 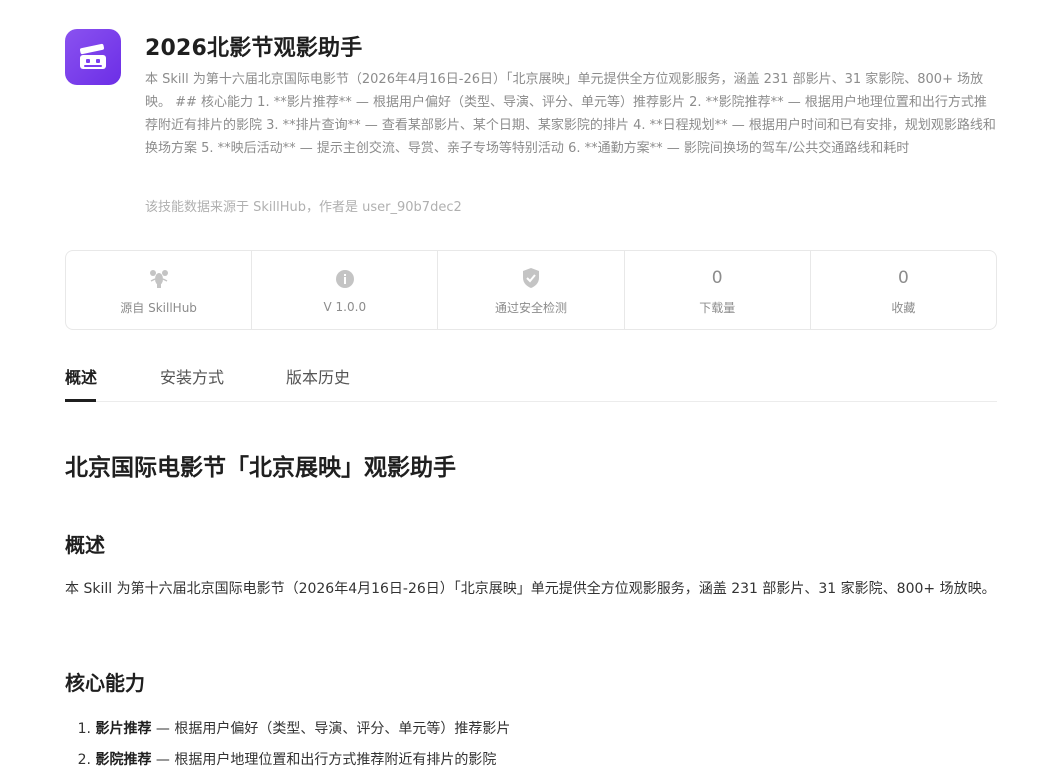 What do you see at coordinates (81, 376) in the screenshot?
I see `tab-overview: 概述` at bounding box center [81, 376].